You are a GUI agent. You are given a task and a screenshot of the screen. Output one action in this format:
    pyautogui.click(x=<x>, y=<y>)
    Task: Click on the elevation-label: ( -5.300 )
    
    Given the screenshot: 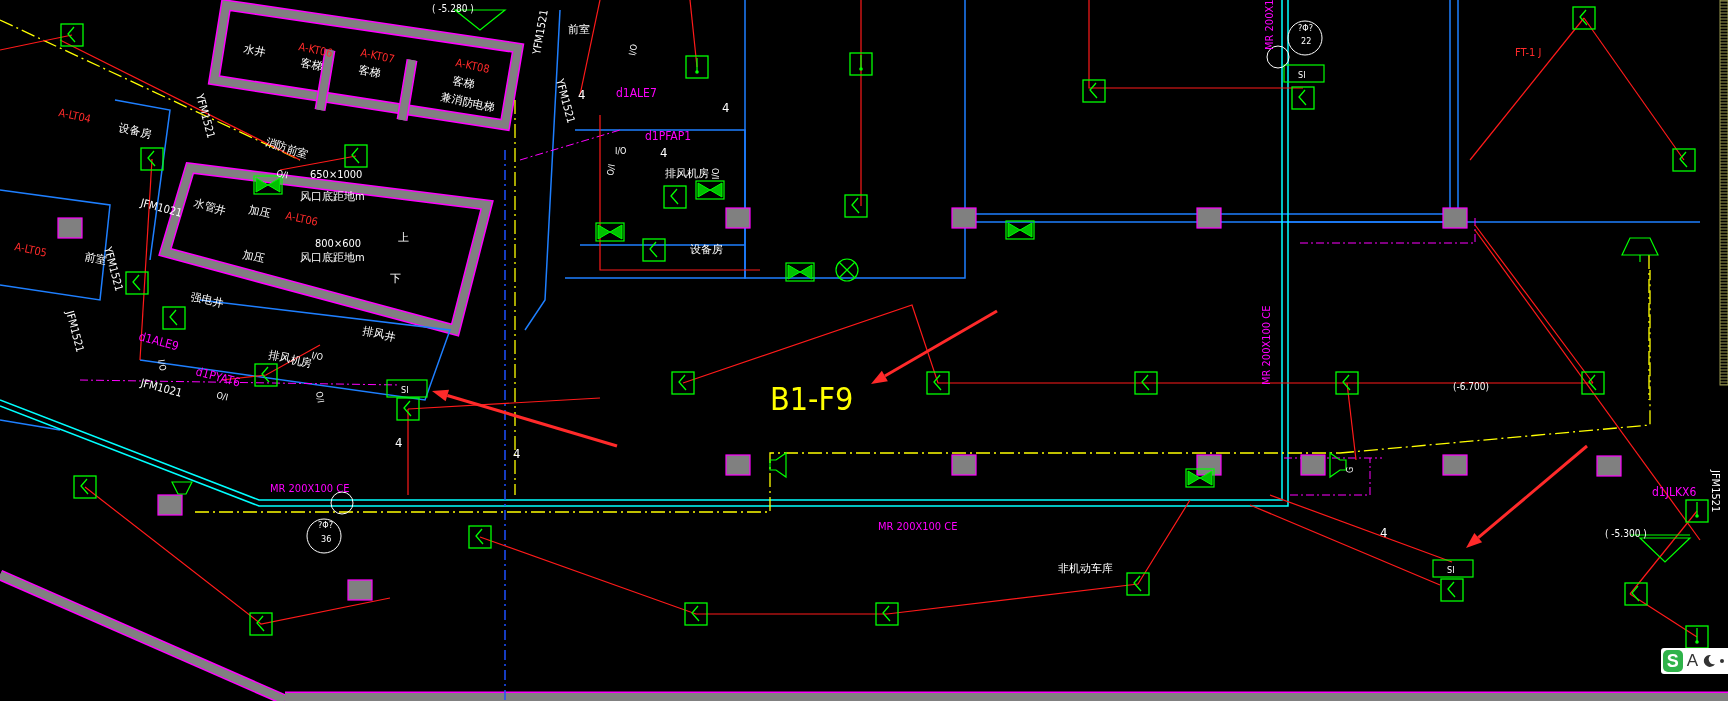 What is the action you would take?
    pyautogui.click(x=1626, y=533)
    